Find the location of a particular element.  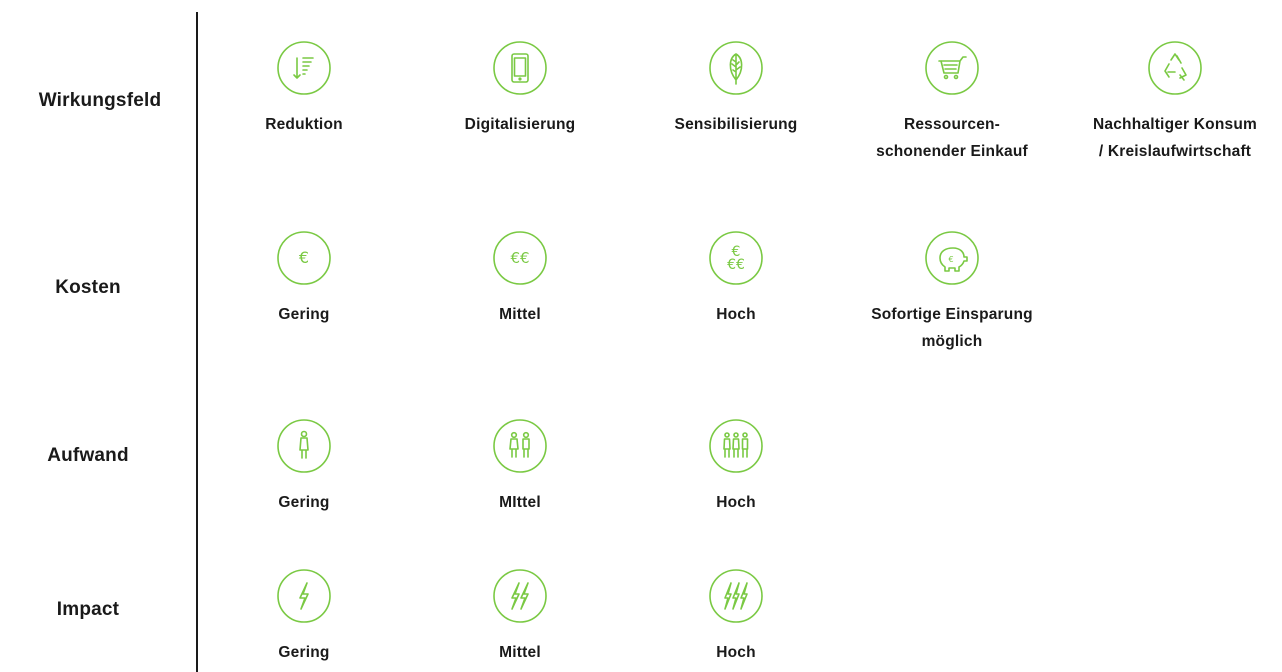

item-sensibilisierung: Sensibilisierung is located at coordinates (736, 89).